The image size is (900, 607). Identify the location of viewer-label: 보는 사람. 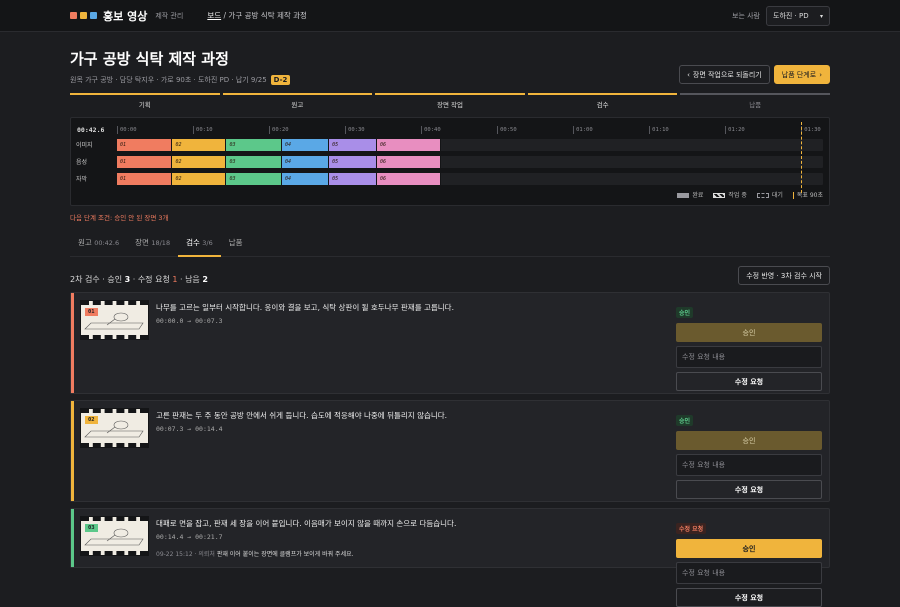
(746, 16).